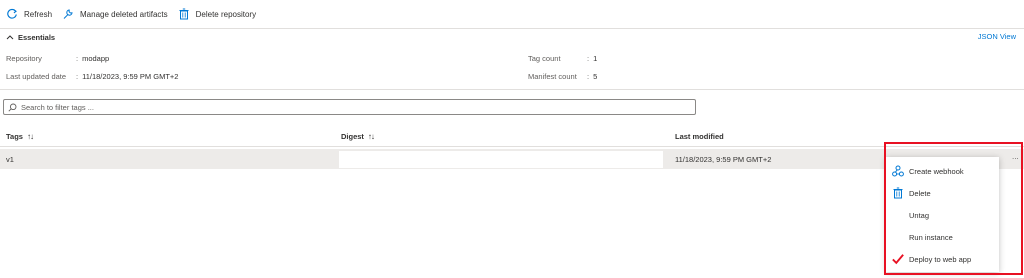 The height and width of the screenshot is (278, 1024). What do you see at coordinates (512, 37) in the screenshot?
I see `essentials-toggle: Essentials` at bounding box center [512, 37].